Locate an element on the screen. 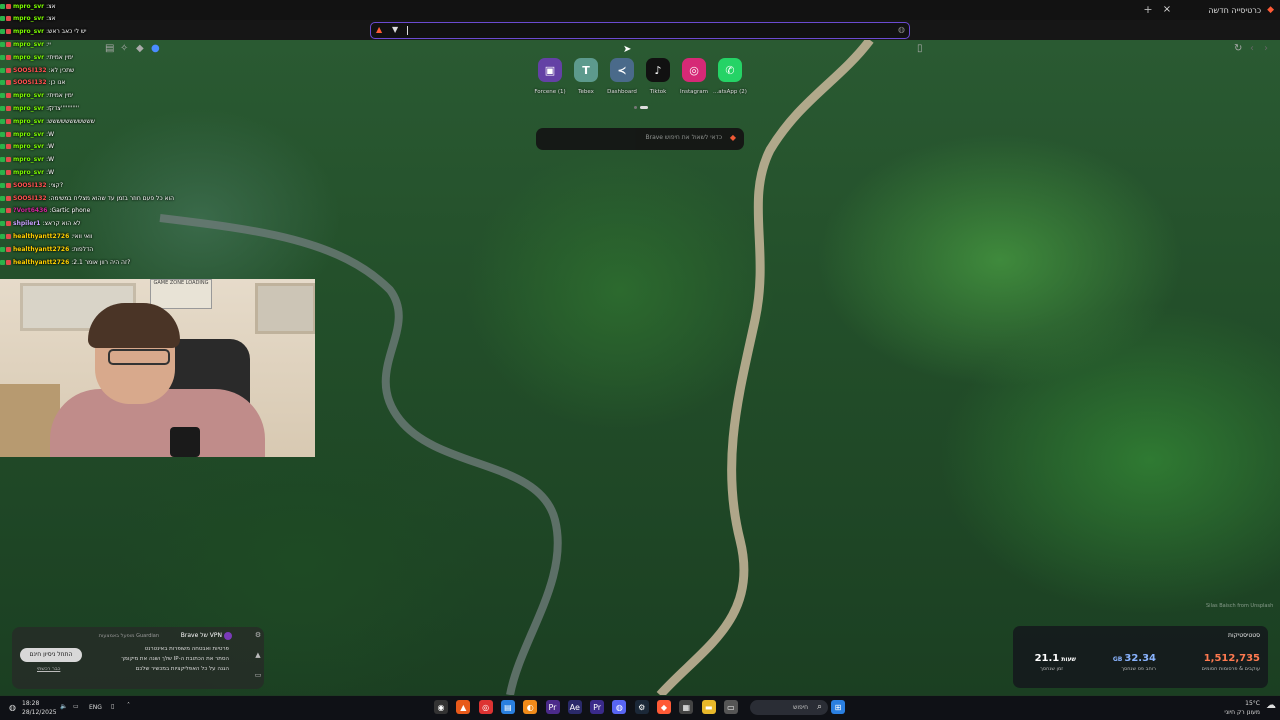 The width and height of the screenshot is (1280, 720). brave-icon: ◆ is located at coordinates (664, 707).